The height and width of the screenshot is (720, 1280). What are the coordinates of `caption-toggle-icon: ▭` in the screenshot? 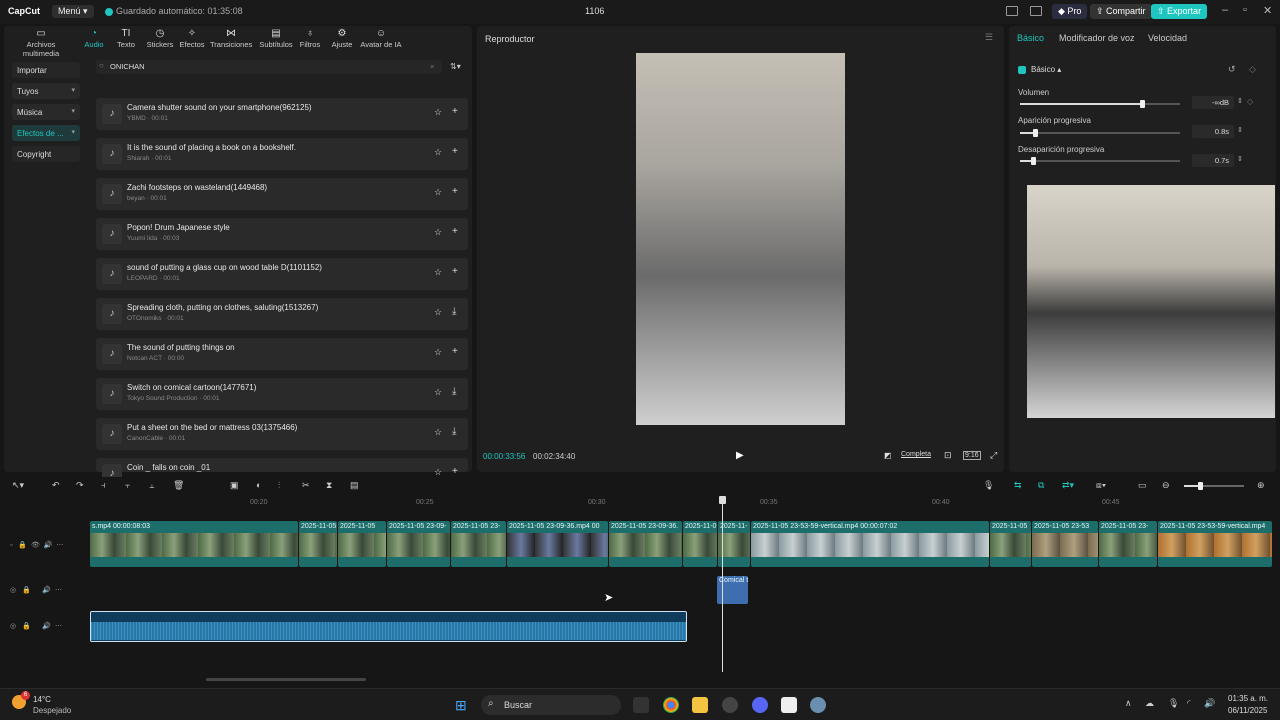 It's located at (1142, 485).